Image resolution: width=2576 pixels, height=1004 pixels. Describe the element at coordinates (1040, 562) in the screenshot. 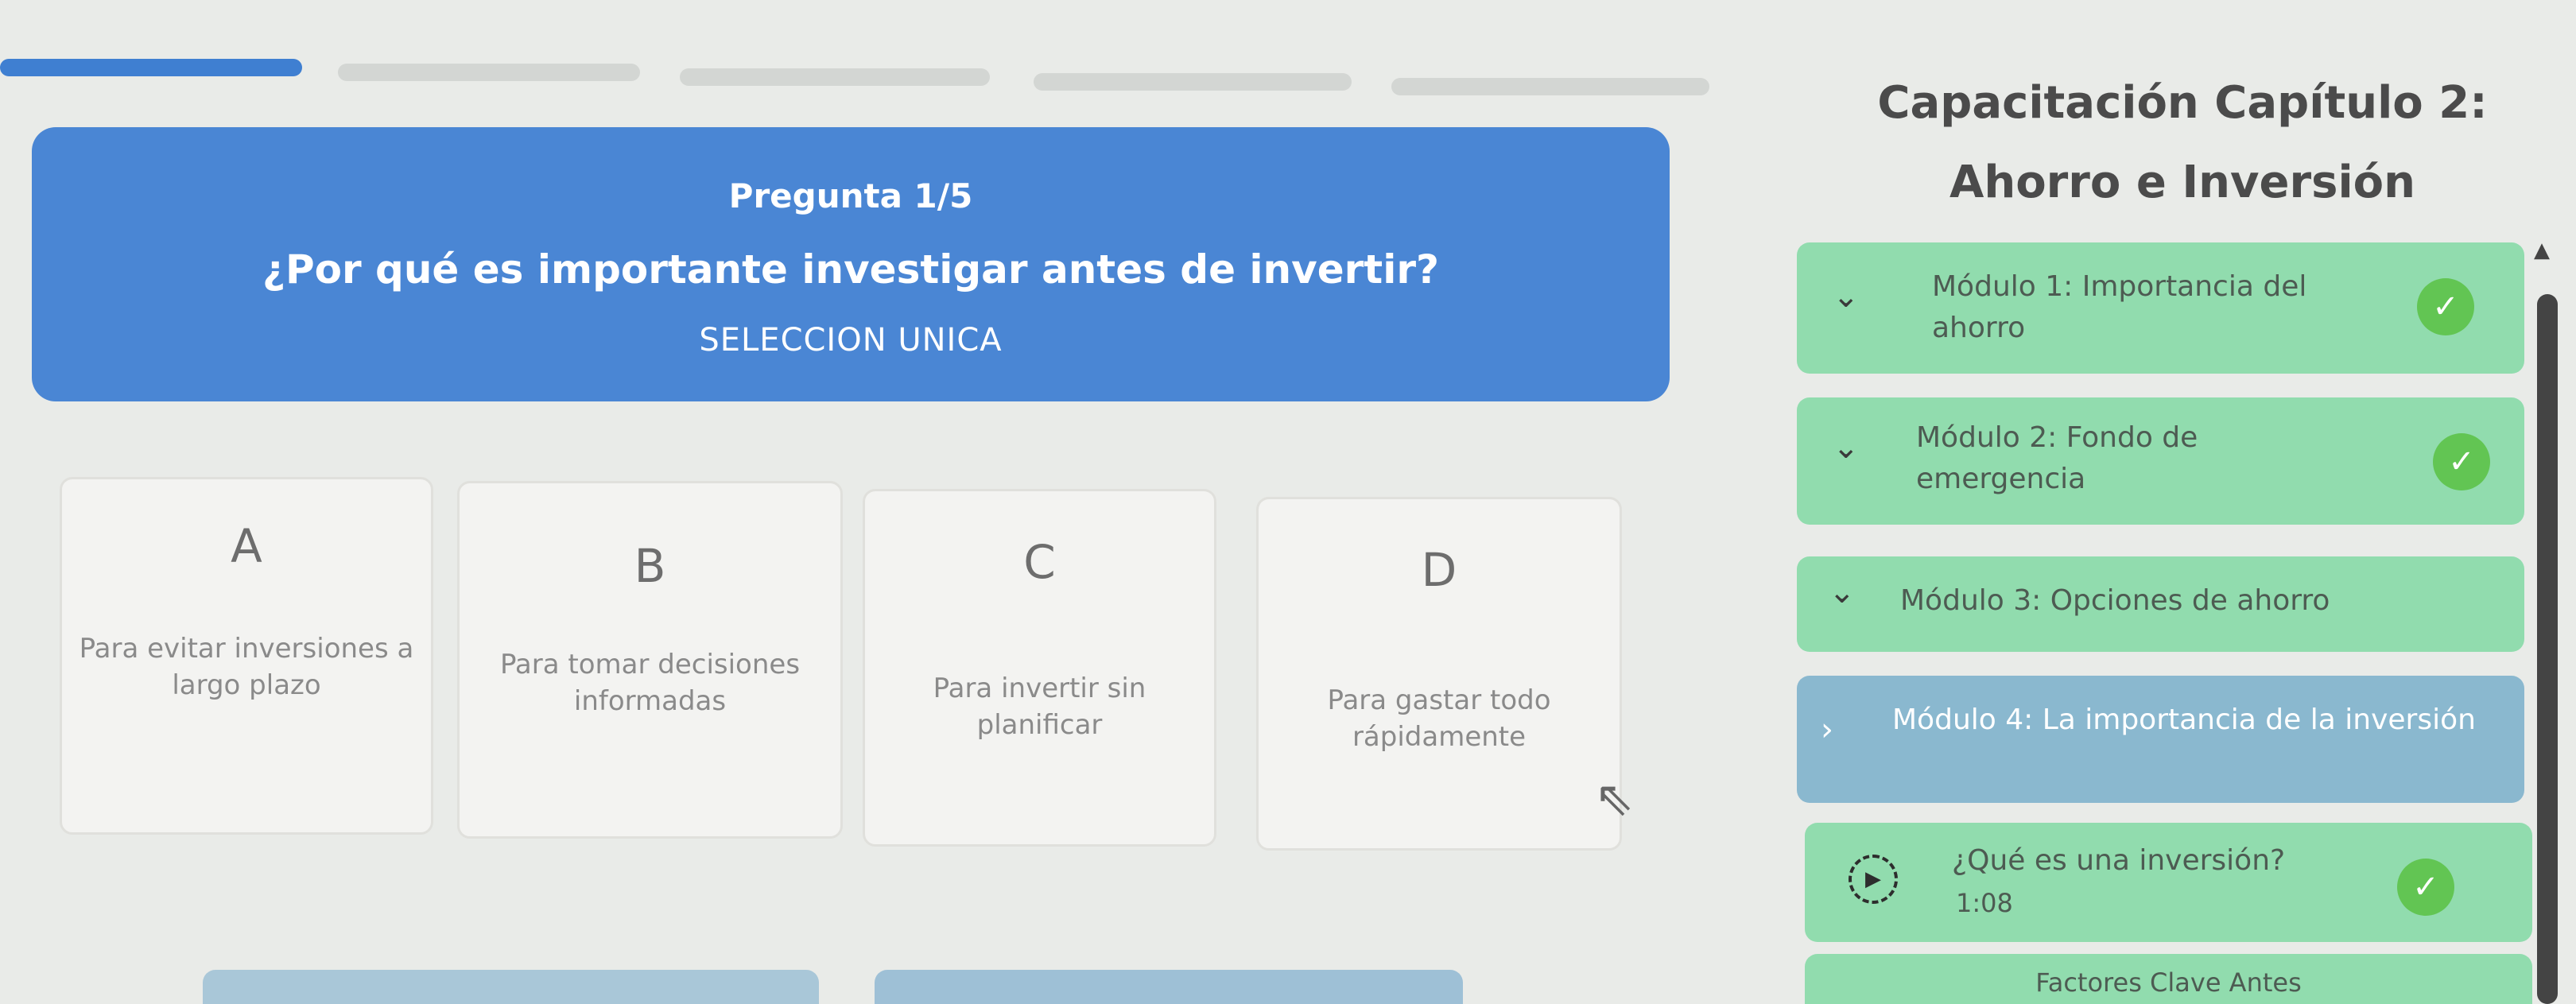

I see `option-letter: C` at that location.